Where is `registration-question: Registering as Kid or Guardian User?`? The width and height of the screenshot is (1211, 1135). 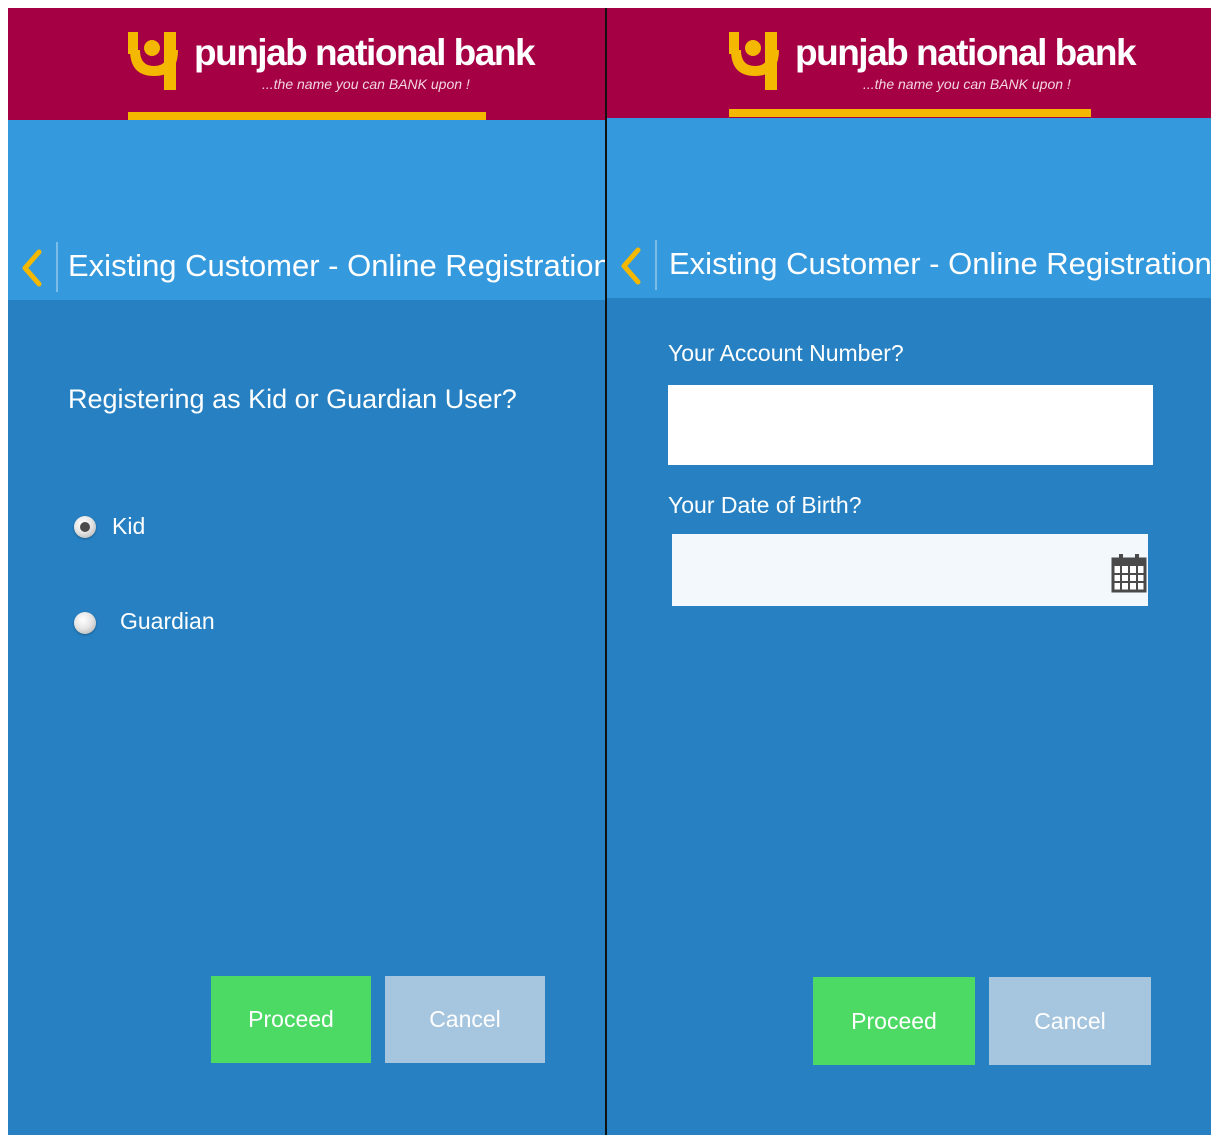
registration-question: Registering as Kid or Guardian User? is located at coordinates (292, 399).